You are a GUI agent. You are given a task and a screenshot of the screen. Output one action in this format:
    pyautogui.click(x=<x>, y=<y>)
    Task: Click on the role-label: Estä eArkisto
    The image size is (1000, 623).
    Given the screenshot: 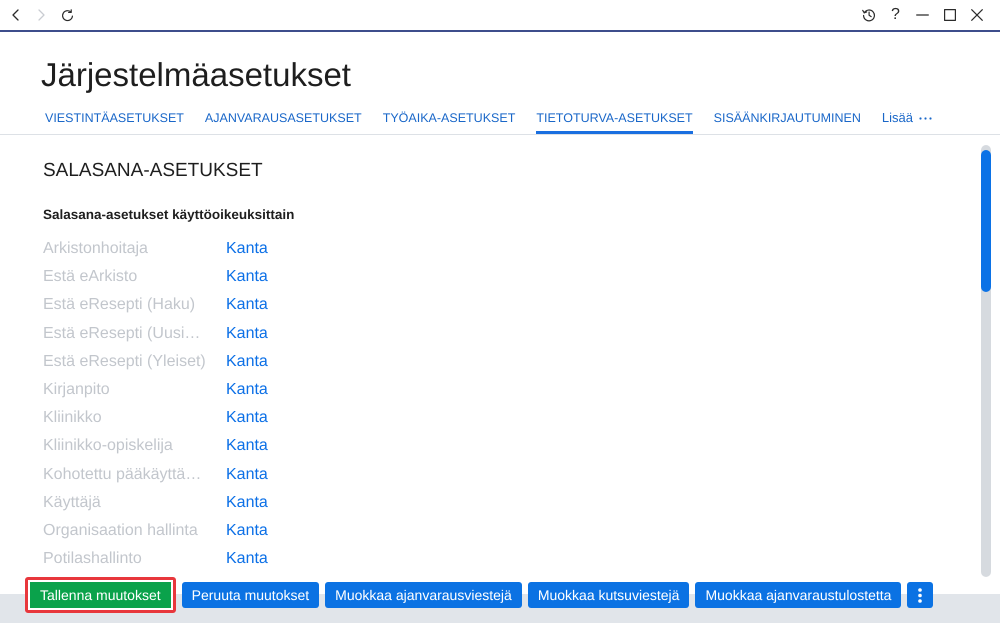 What is the action you would take?
    pyautogui.click(x=90, y=277)
    